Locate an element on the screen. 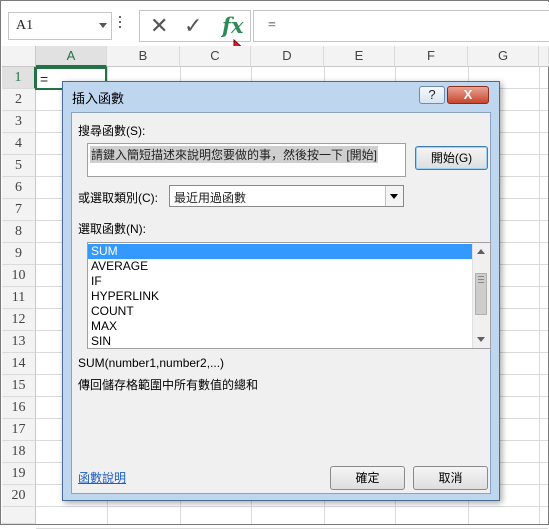 The width and height of the screenshot is (549, 529). row-header-9: 9 is located at coordinates (19, 254).